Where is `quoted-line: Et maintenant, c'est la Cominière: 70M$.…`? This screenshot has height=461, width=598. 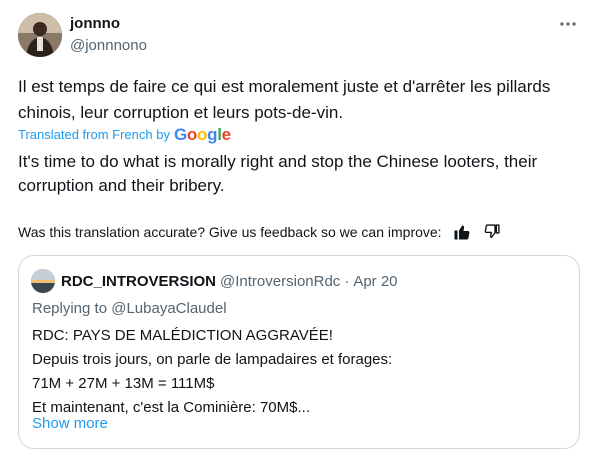 quoted-line: Et maintenant, c'est la Cominière: 70M$.… is located at coordinates (171, 407).